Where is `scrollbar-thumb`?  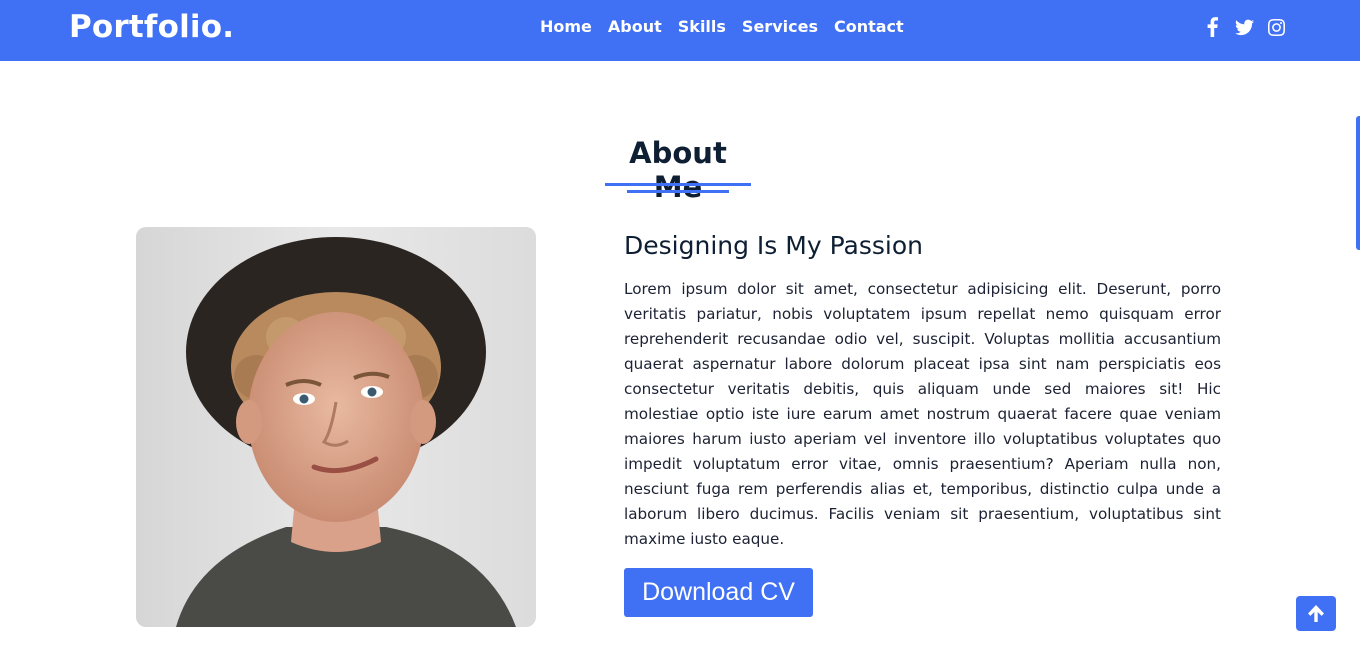
scrollbar-thumb is located at coordinates (1358, 183).